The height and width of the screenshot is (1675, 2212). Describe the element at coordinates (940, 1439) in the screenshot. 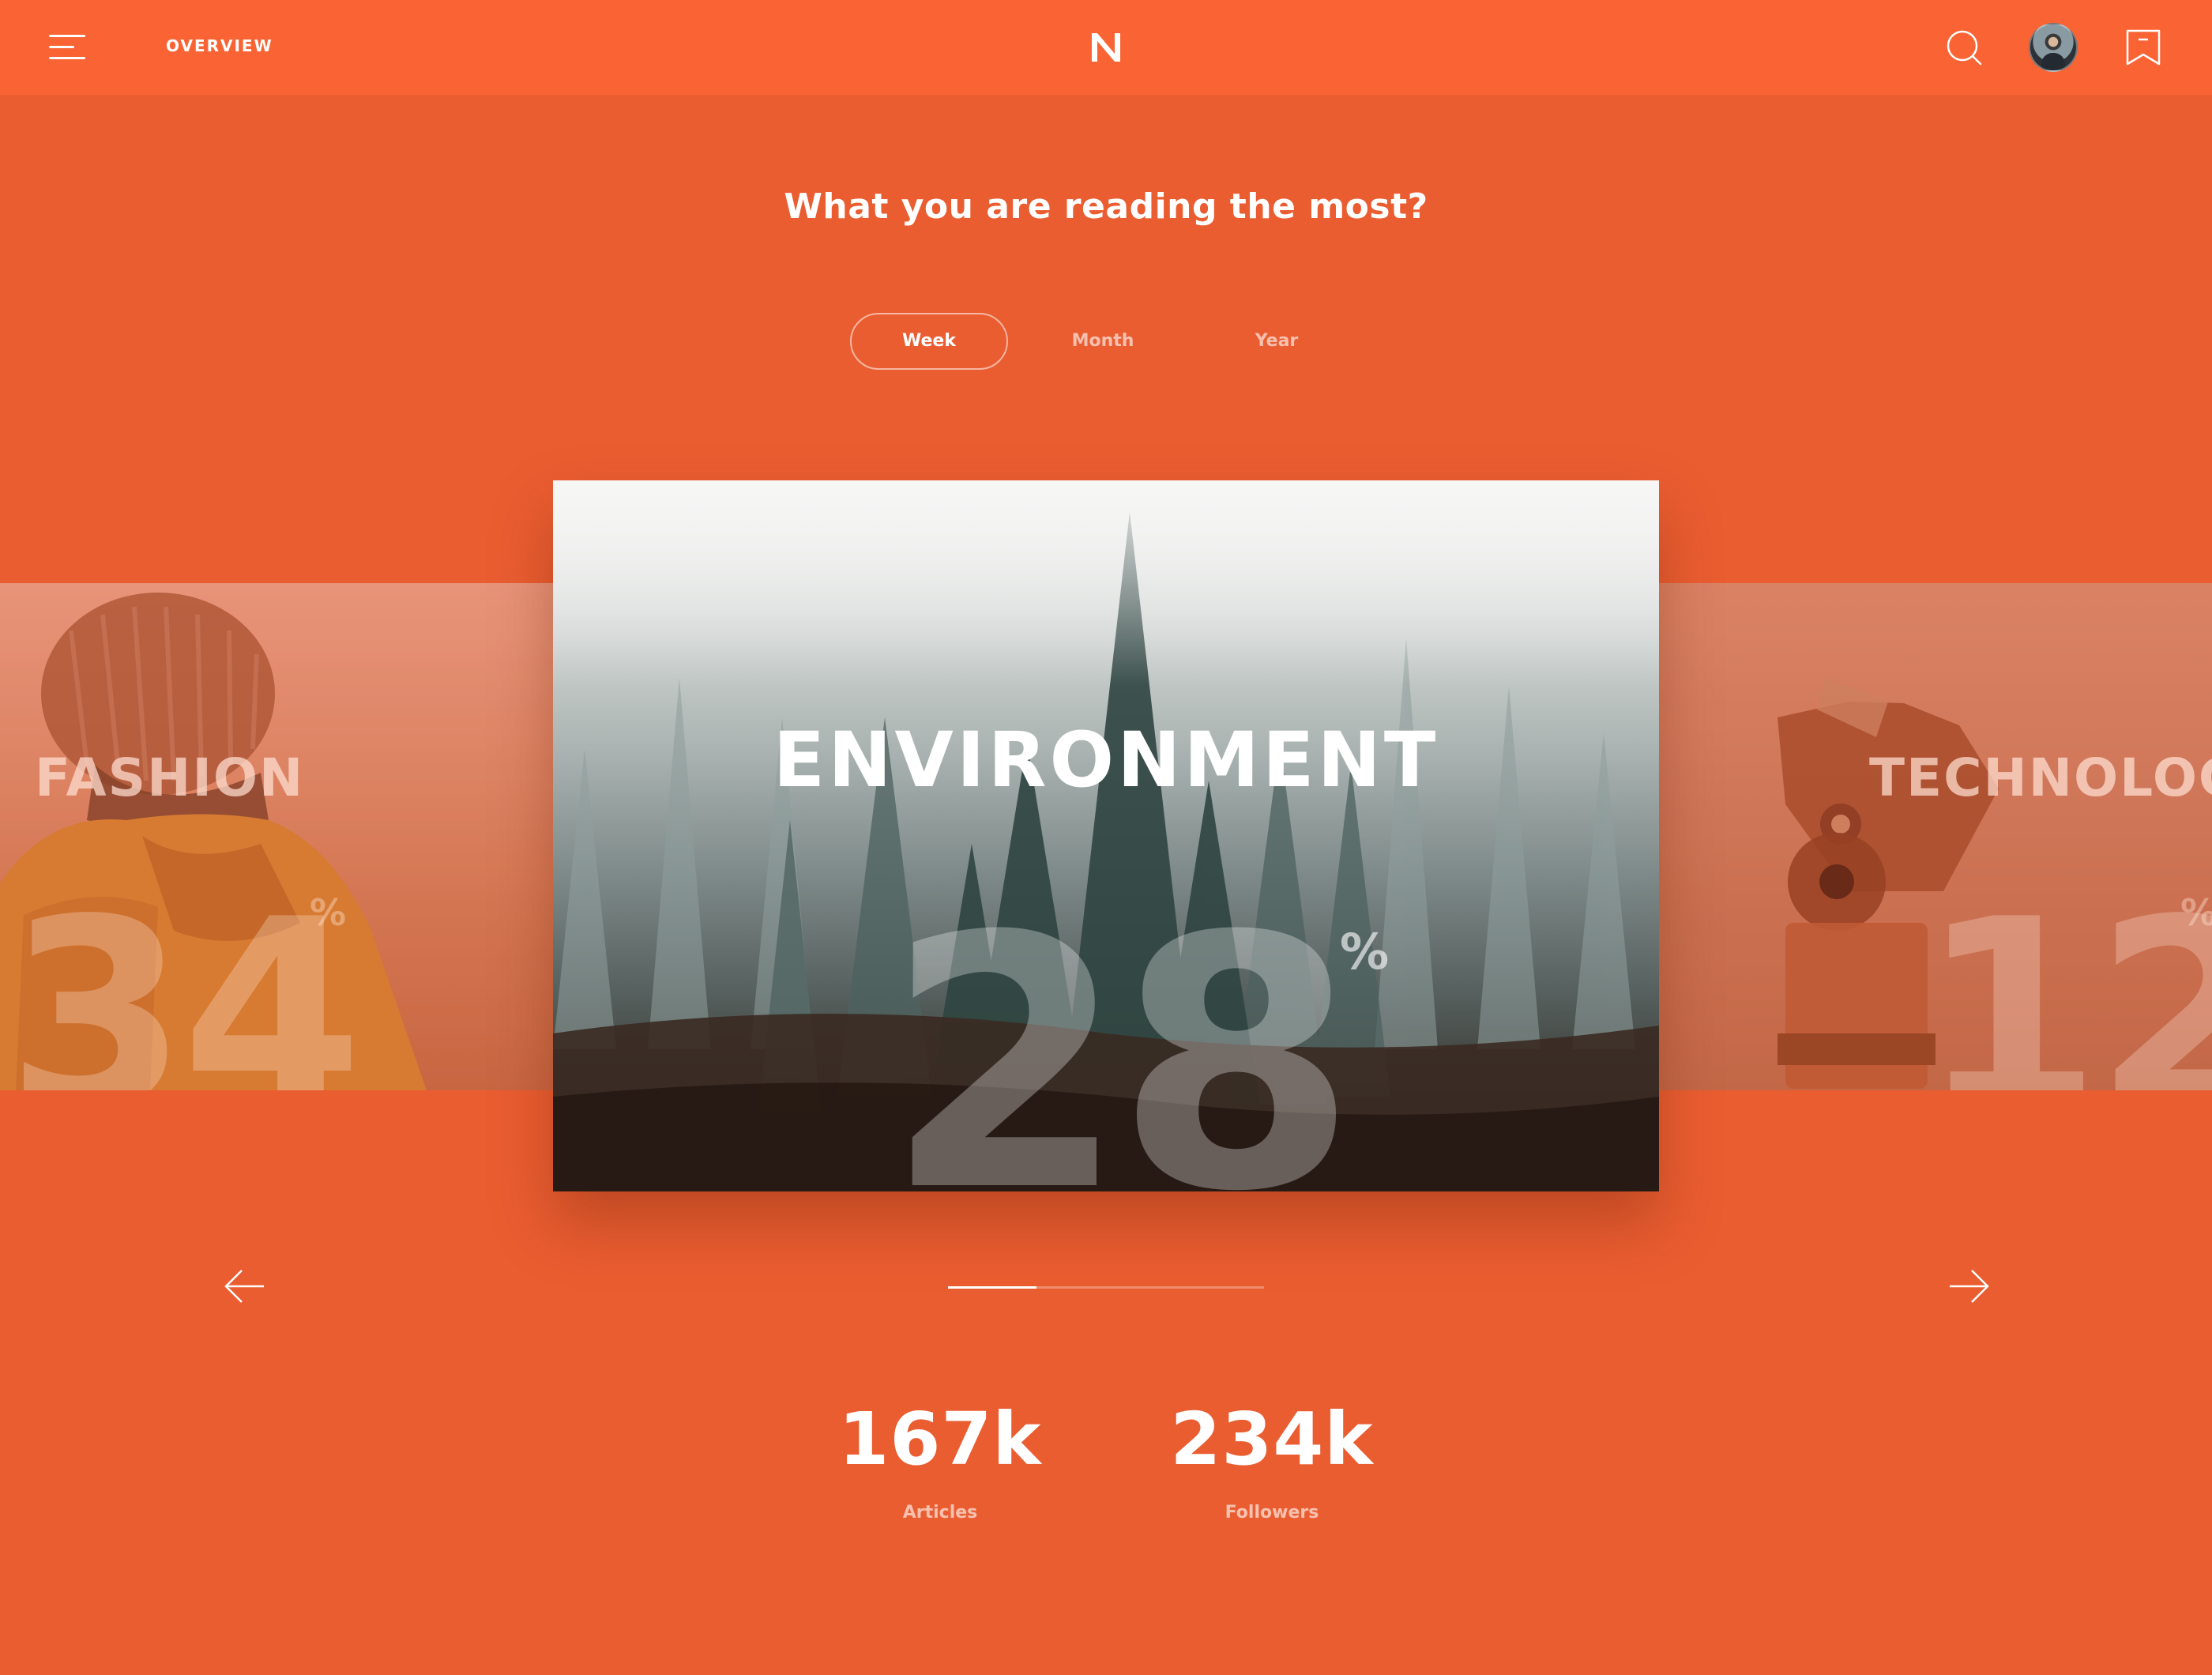

I see `stat-articles-value: 167k` at that location.